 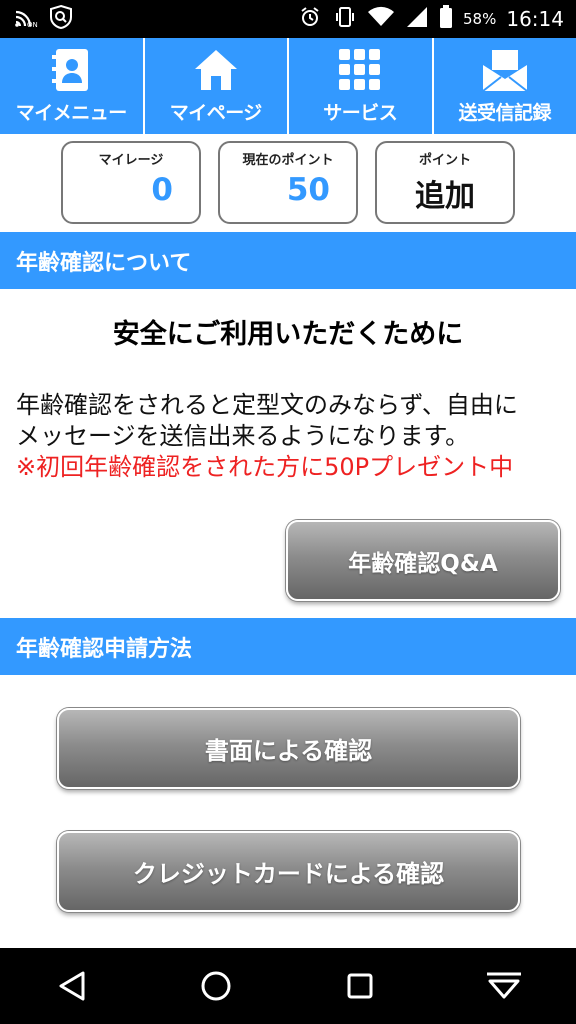 I want to click on clock: 16:14, so click(x=535, y=19).